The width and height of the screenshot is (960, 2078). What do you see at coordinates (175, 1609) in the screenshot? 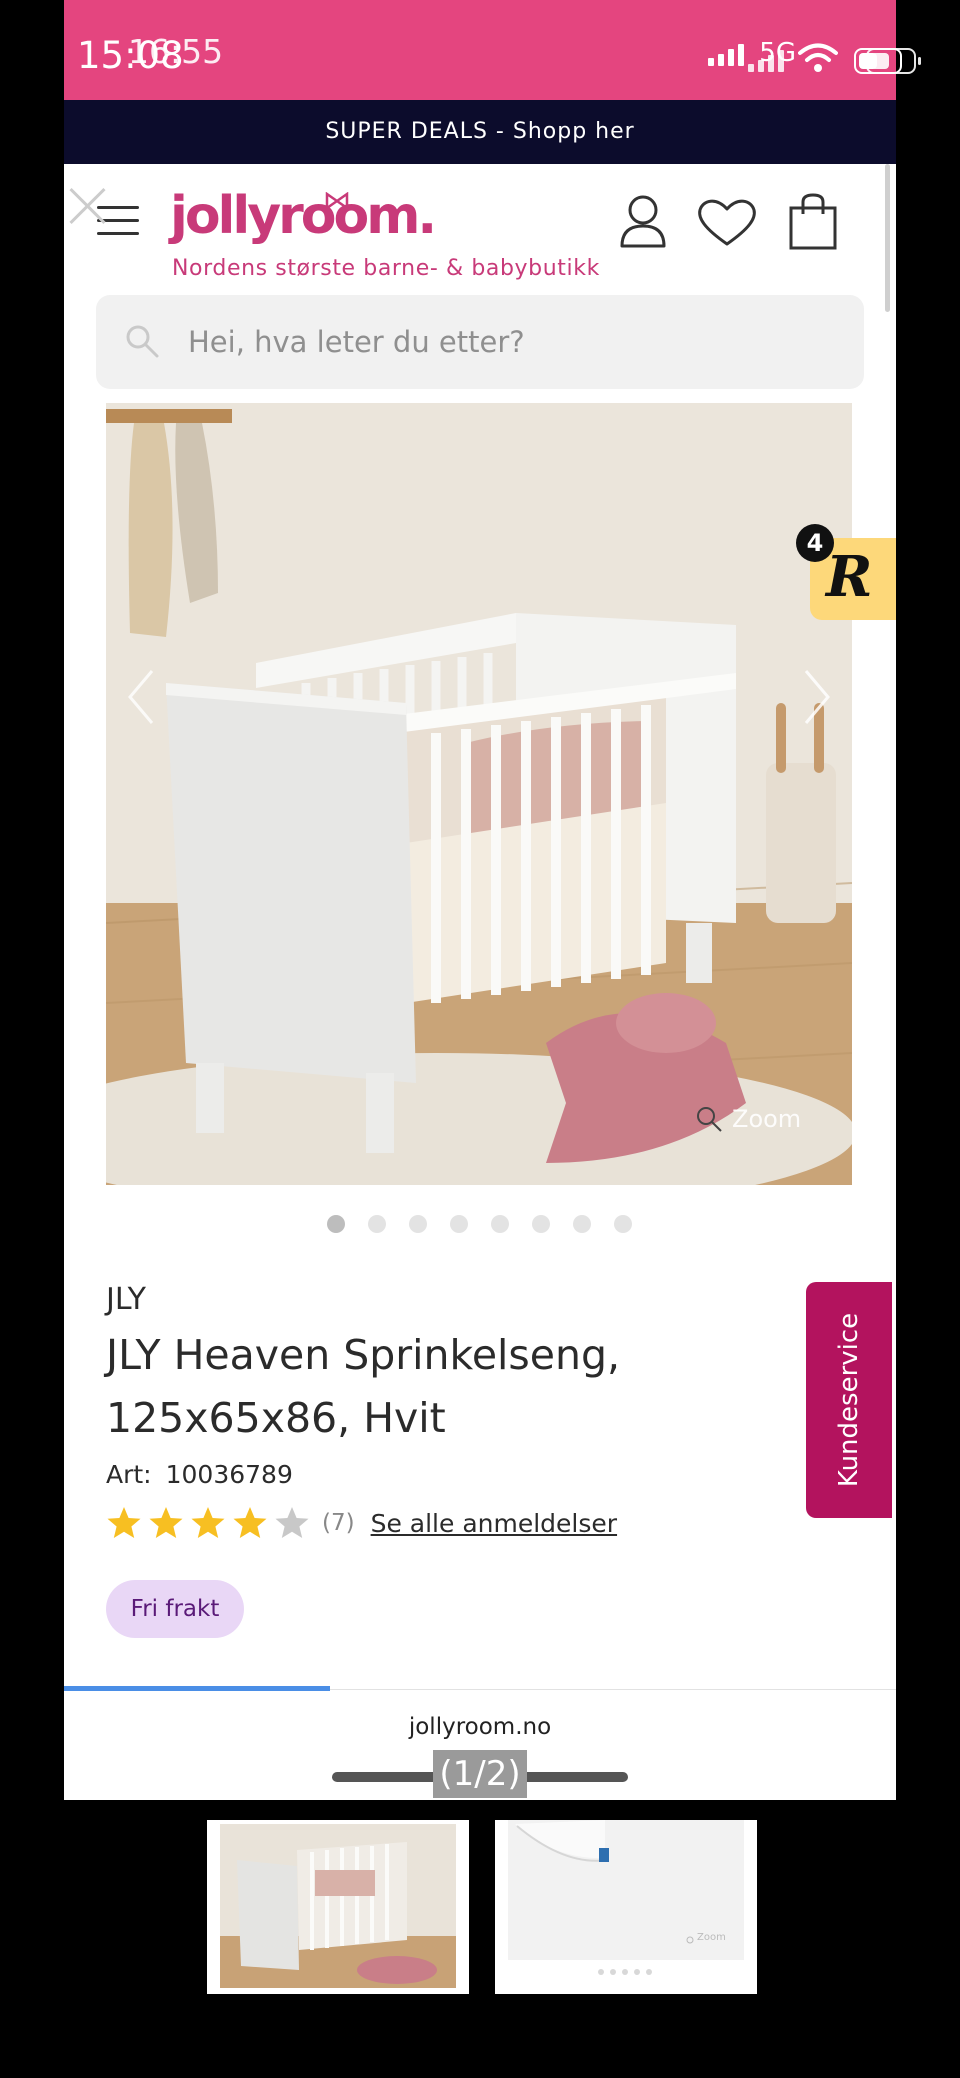
I see `free-shipping-badge: Fri frakt` at bounding box center [175, 1609].